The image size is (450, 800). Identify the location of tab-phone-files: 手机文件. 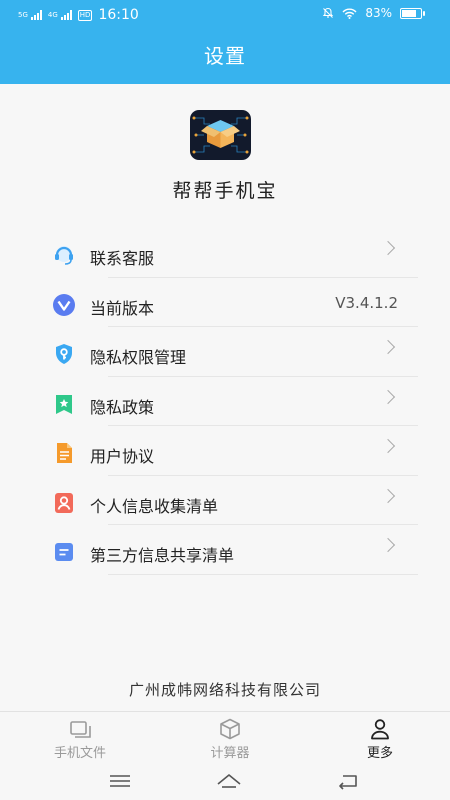
(80, 739).